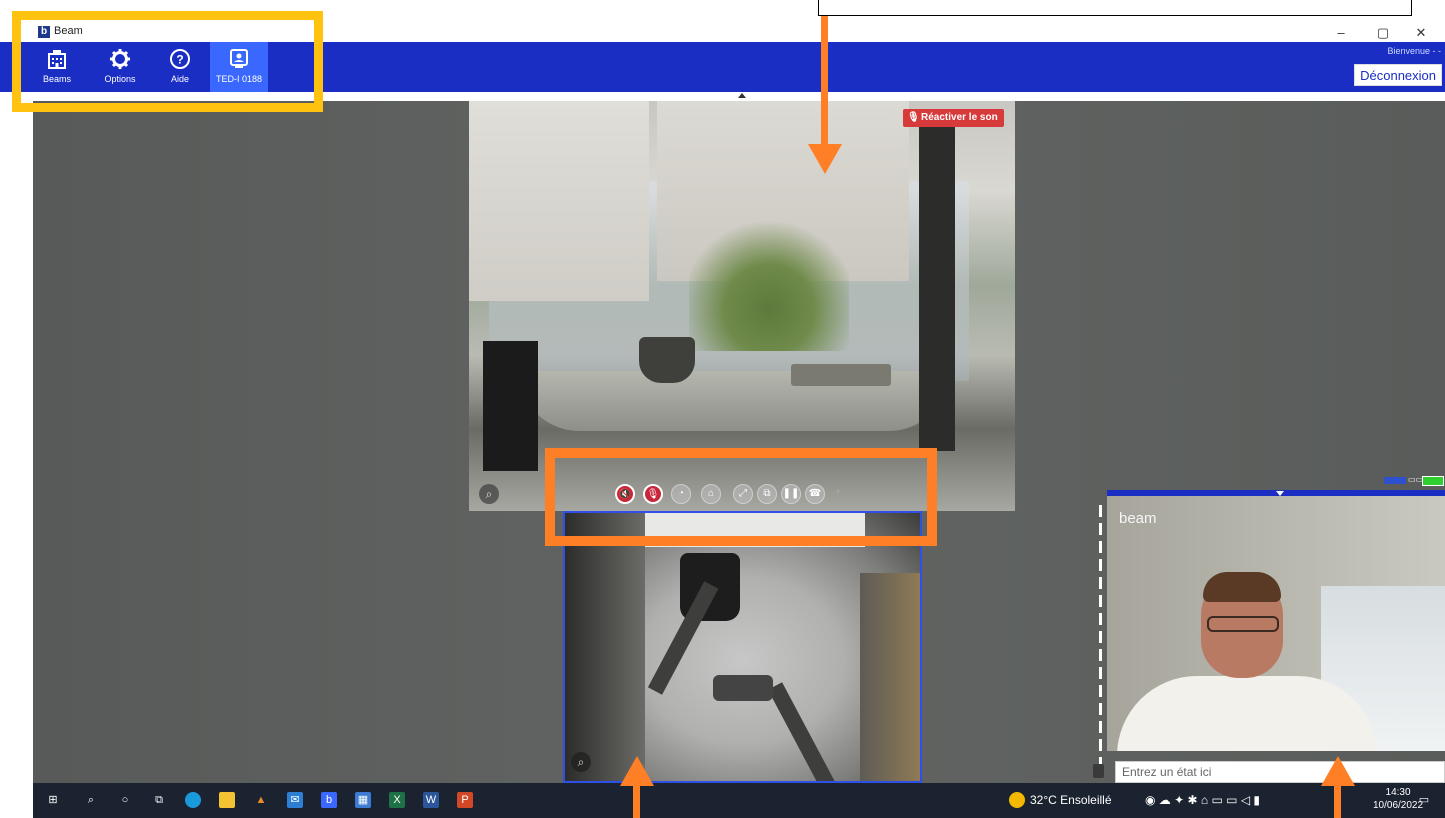  What do you see at coordinates (1280, 493) in the screenshot?
I see `self-view-collapse-icon` at bounding box center [1280, 493].